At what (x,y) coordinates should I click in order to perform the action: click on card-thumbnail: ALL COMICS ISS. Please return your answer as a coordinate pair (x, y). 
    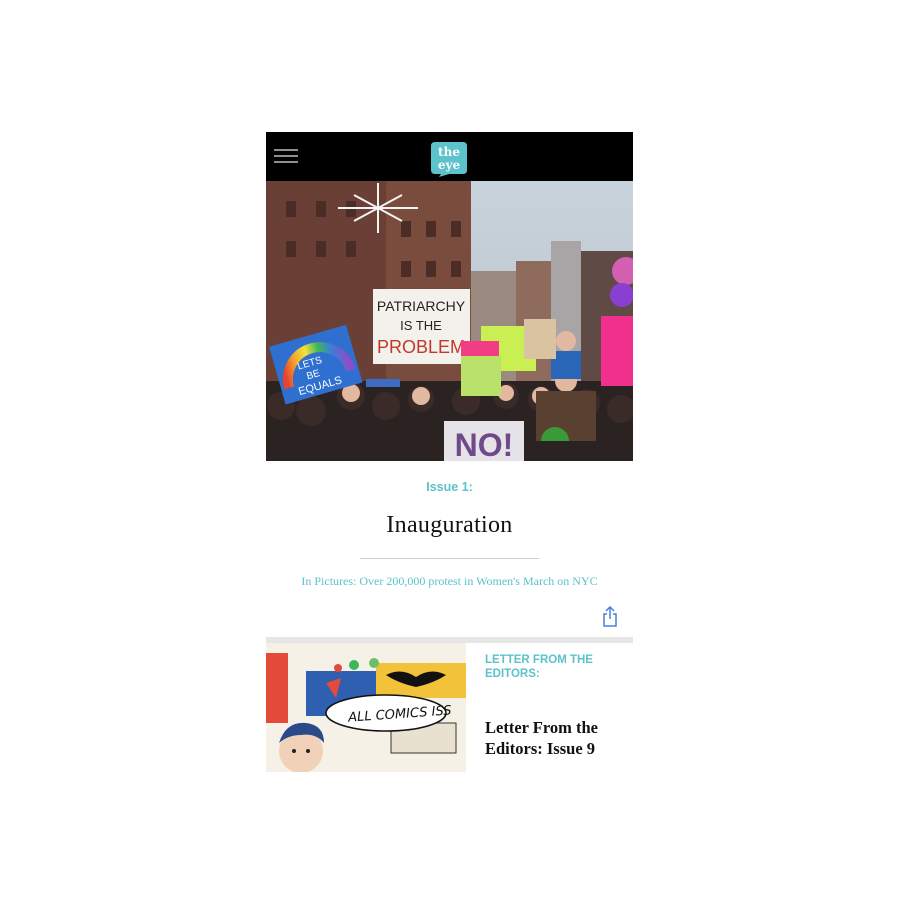
    Looking at the image, I should click on (366, 707).